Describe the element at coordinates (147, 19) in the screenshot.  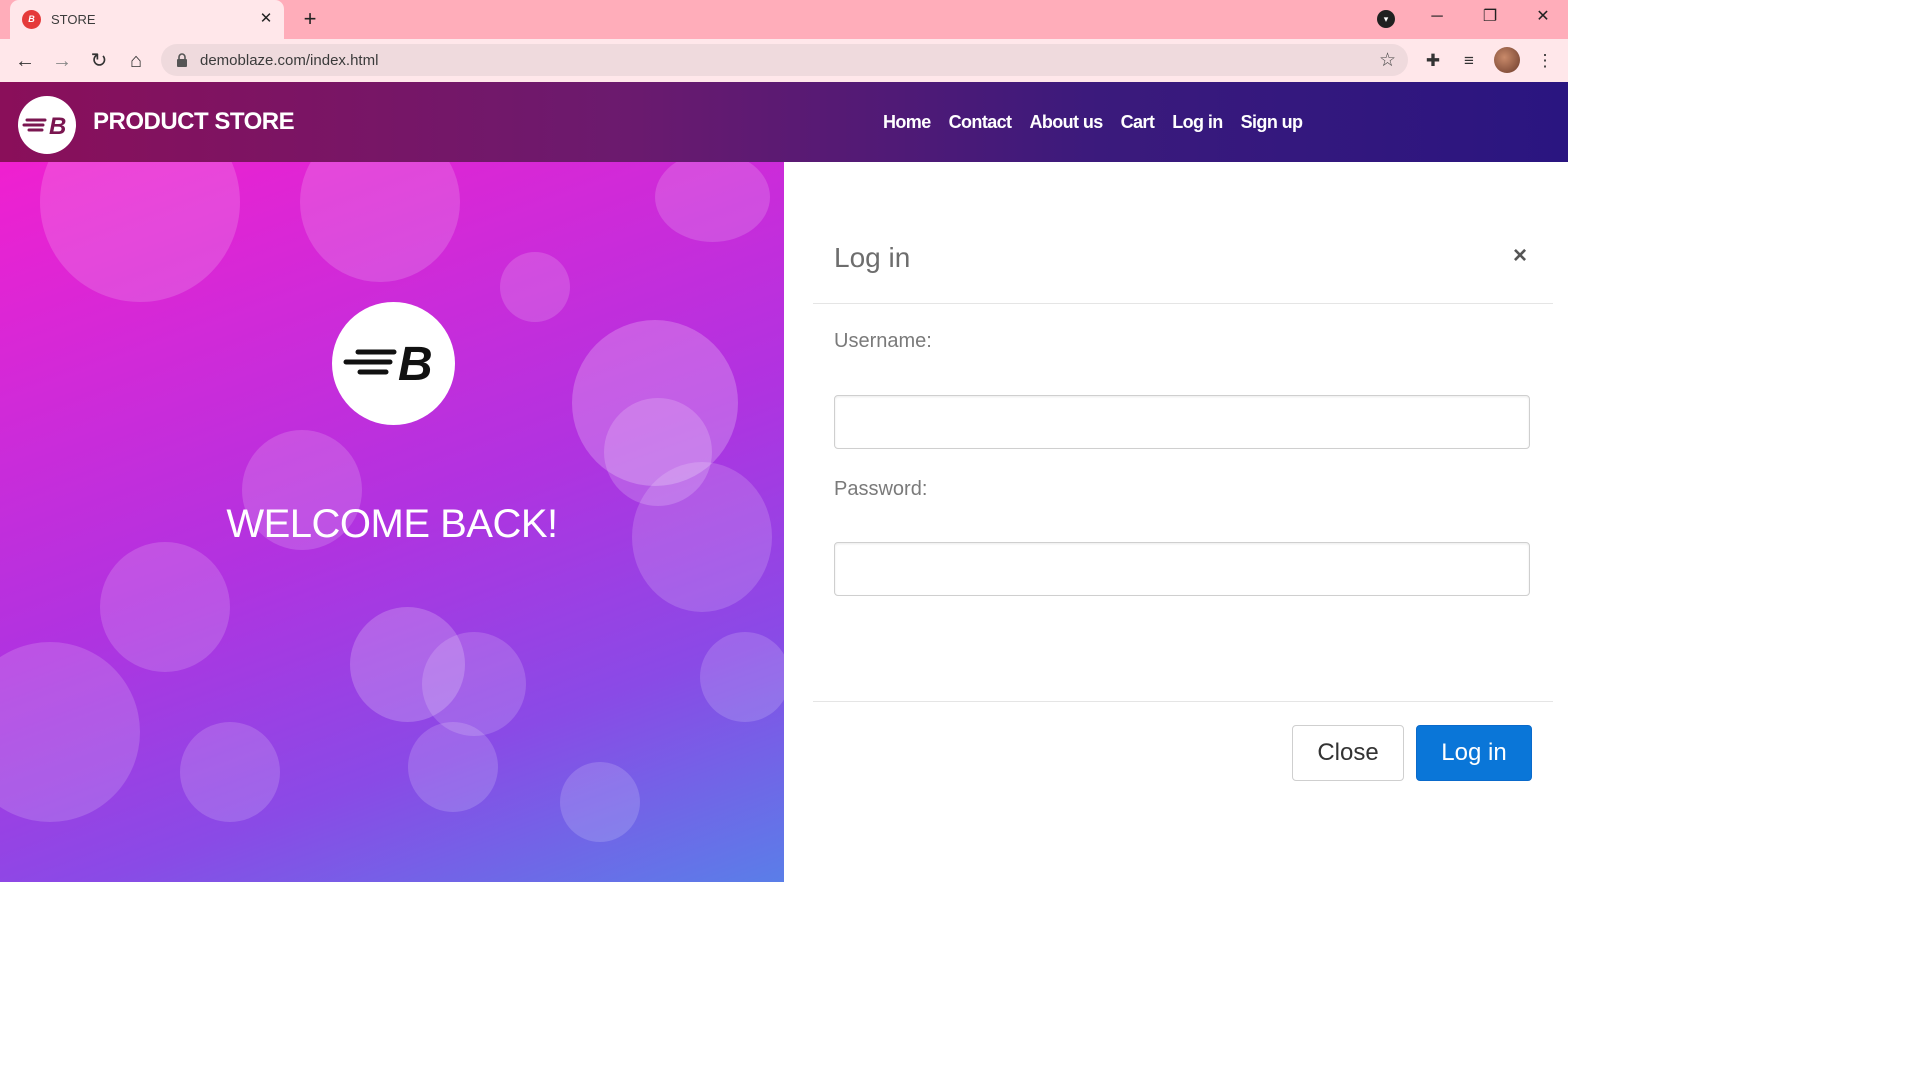
I see `browser-tab: B STORE ✕` at that location.